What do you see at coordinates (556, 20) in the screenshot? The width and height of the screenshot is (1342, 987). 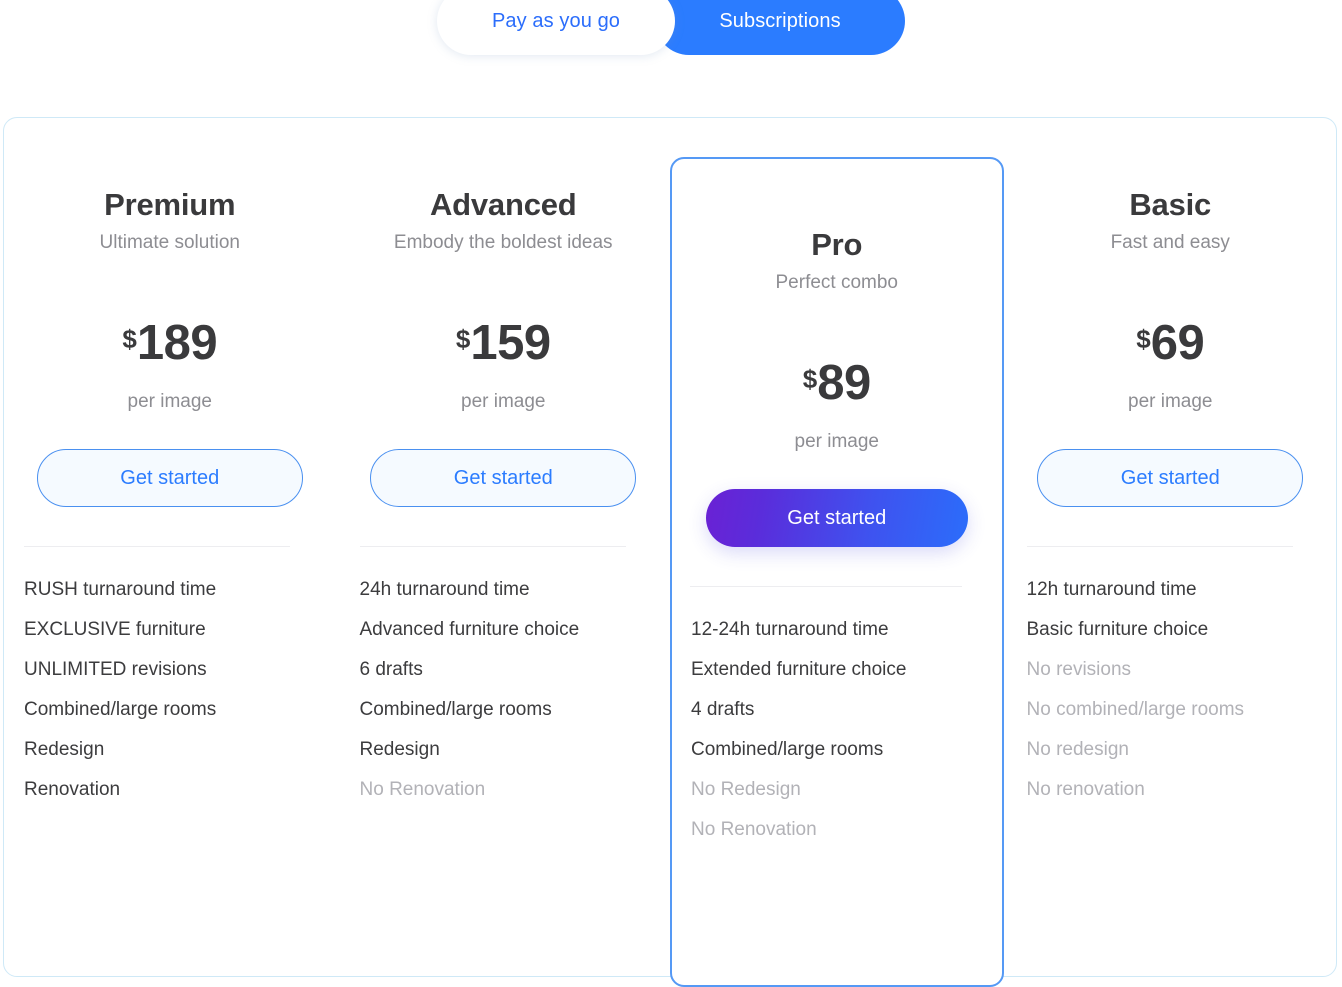 I see `toggle-option-payasyougo-label: Pay as you go` at bounding box center [556, 20].